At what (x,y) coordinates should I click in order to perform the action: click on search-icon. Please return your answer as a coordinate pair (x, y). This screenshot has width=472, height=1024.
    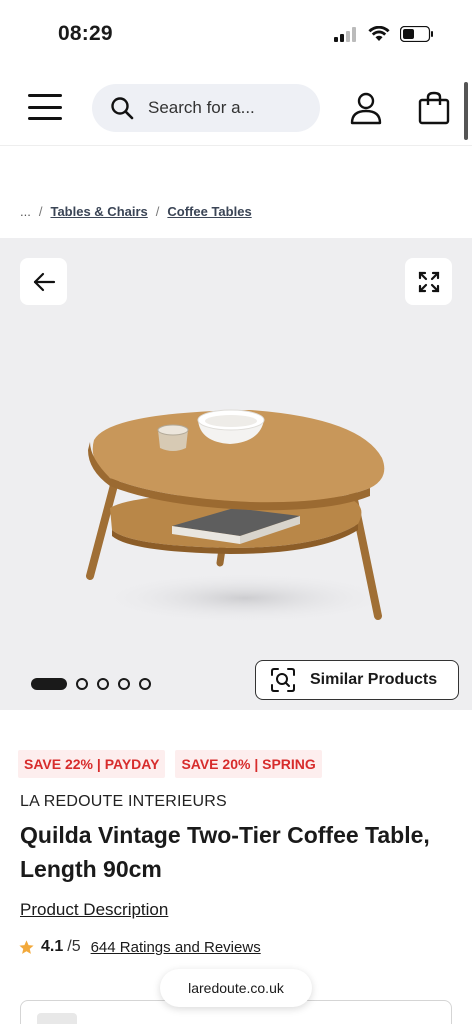
    Looking at the image, I should click on (122, 108).